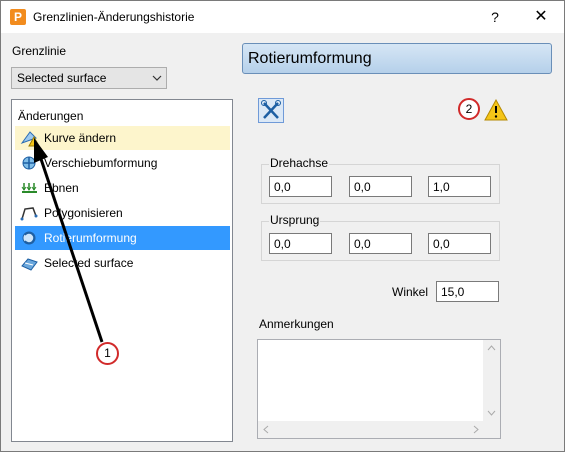 This screenshot has height=453, width=565. Describe the element at coordinates (380, 186) in the screenshot. I see `drehachse-y-field: 0,0` at that location.